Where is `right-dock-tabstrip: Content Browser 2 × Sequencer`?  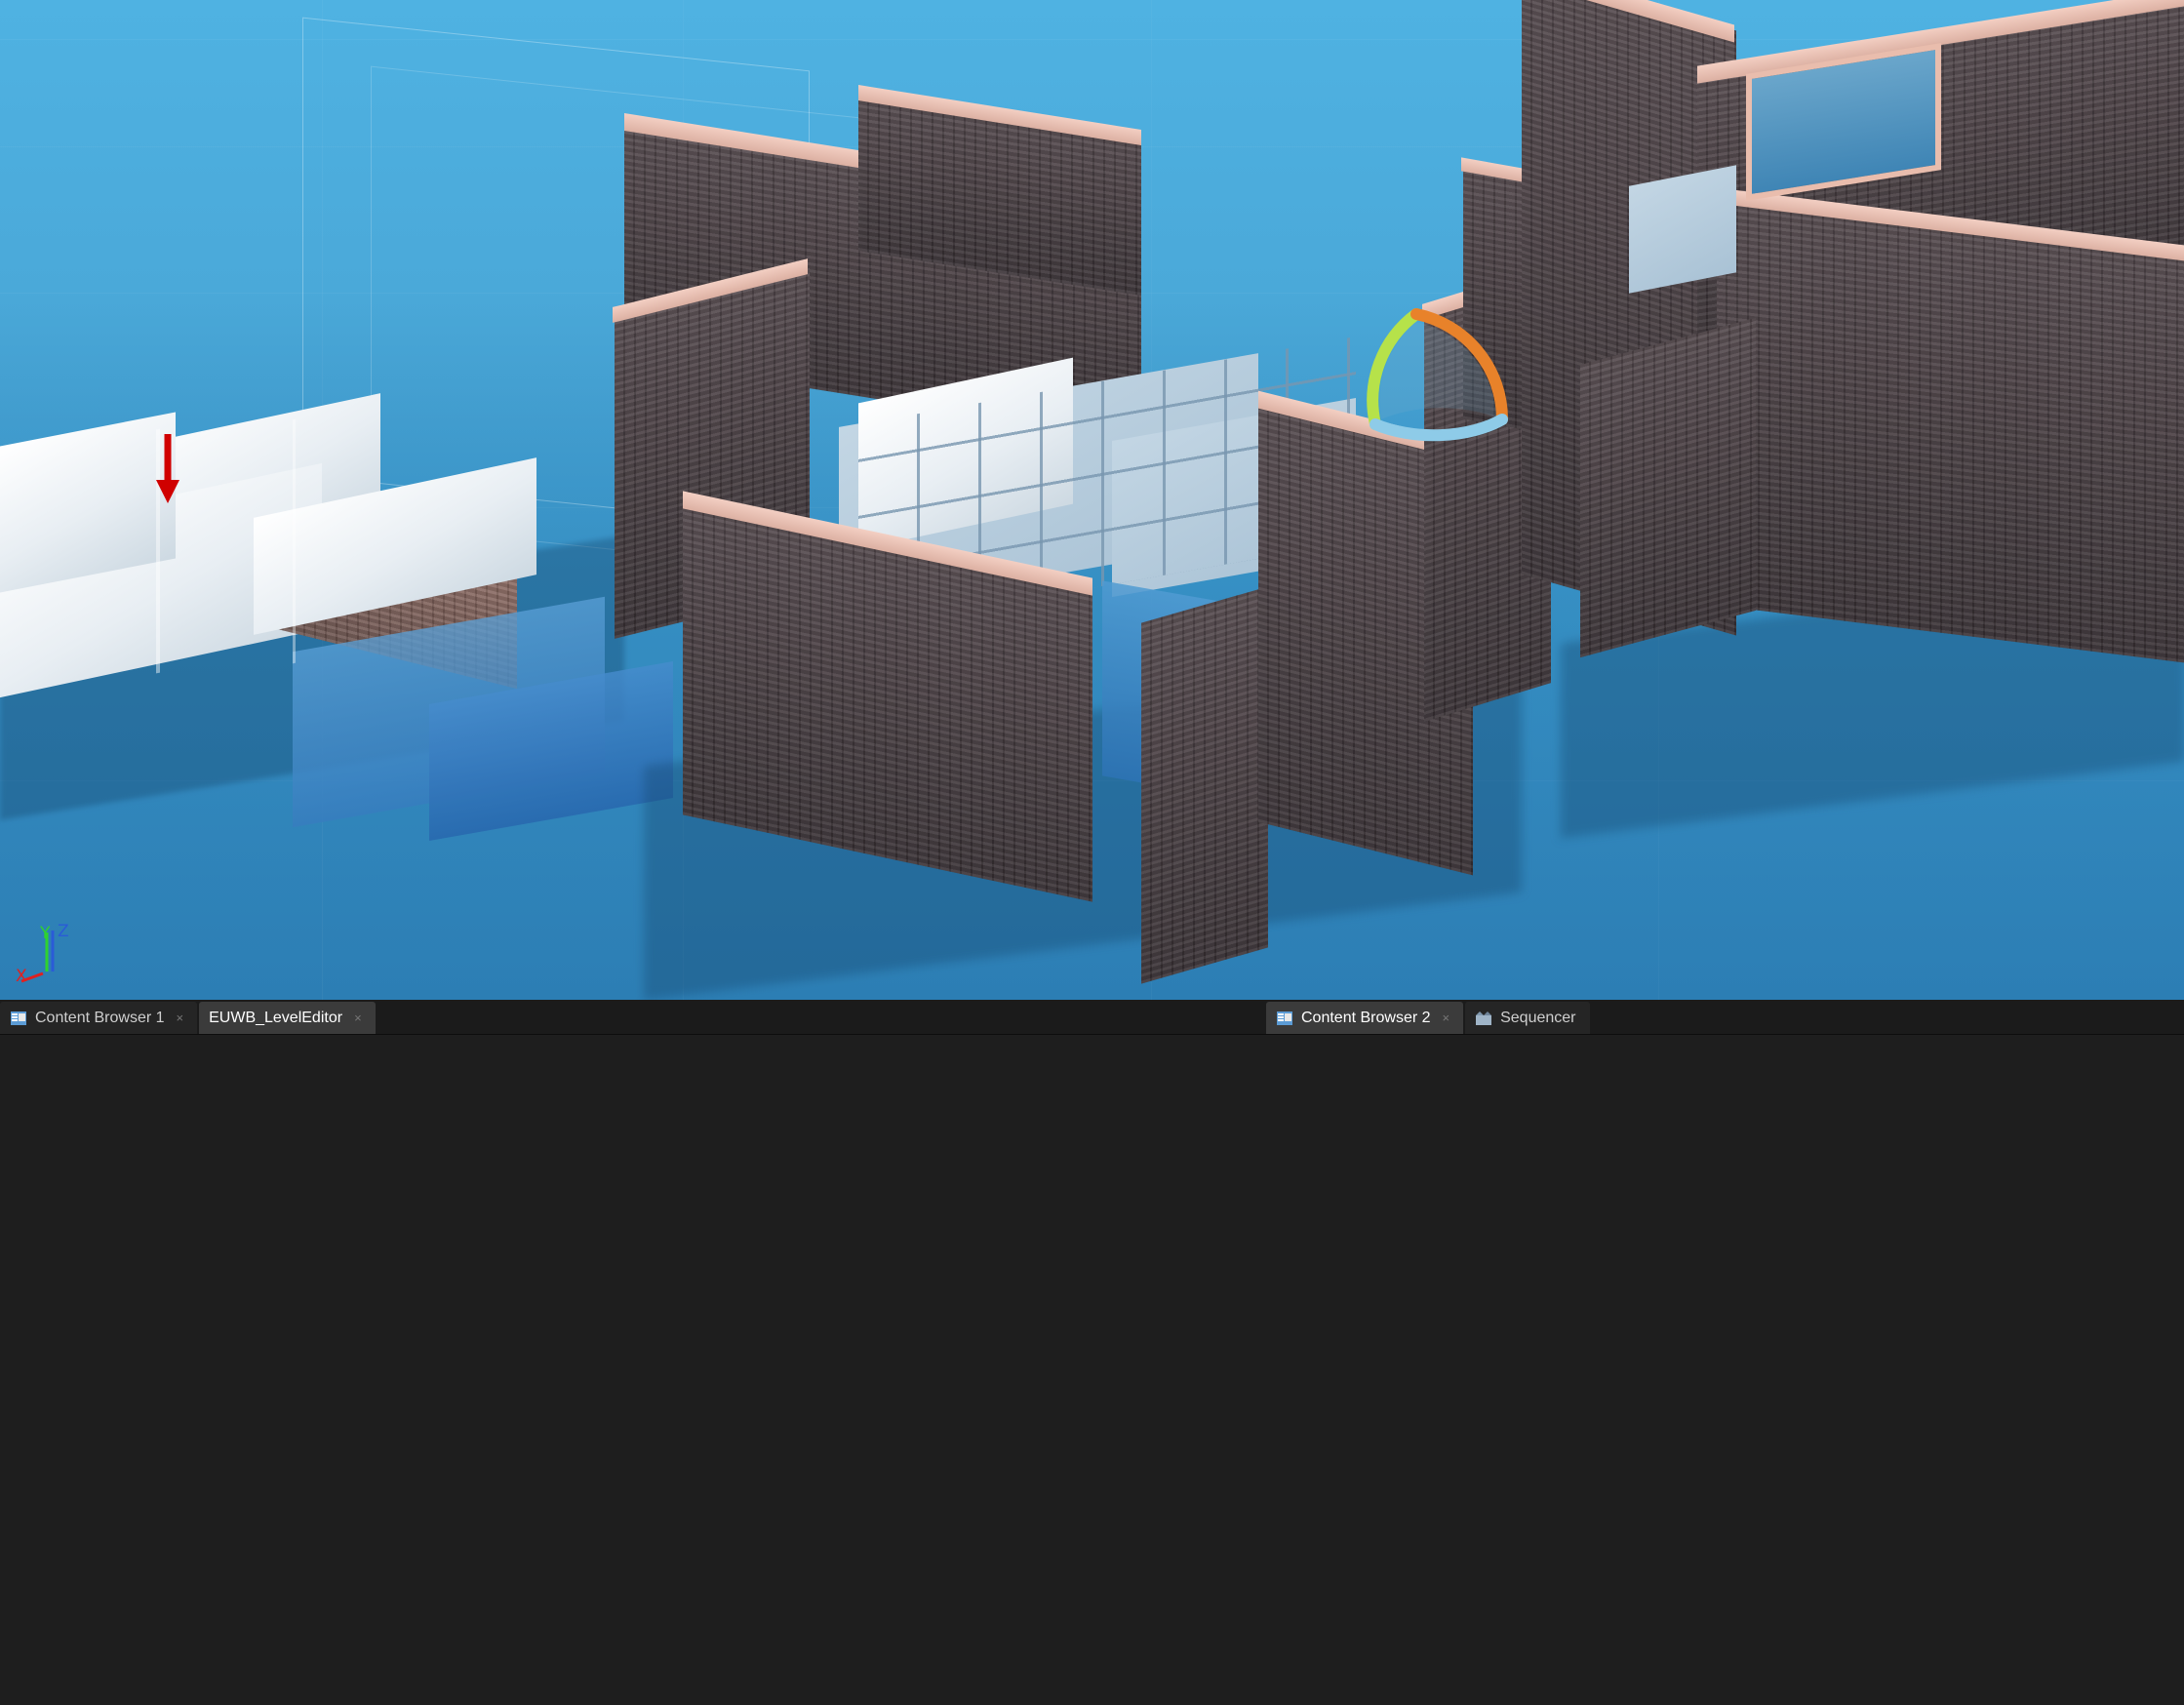 right-dock-tabstrip: Content Browser 2 × Sequencer is located at coordinates (1725, 1017).